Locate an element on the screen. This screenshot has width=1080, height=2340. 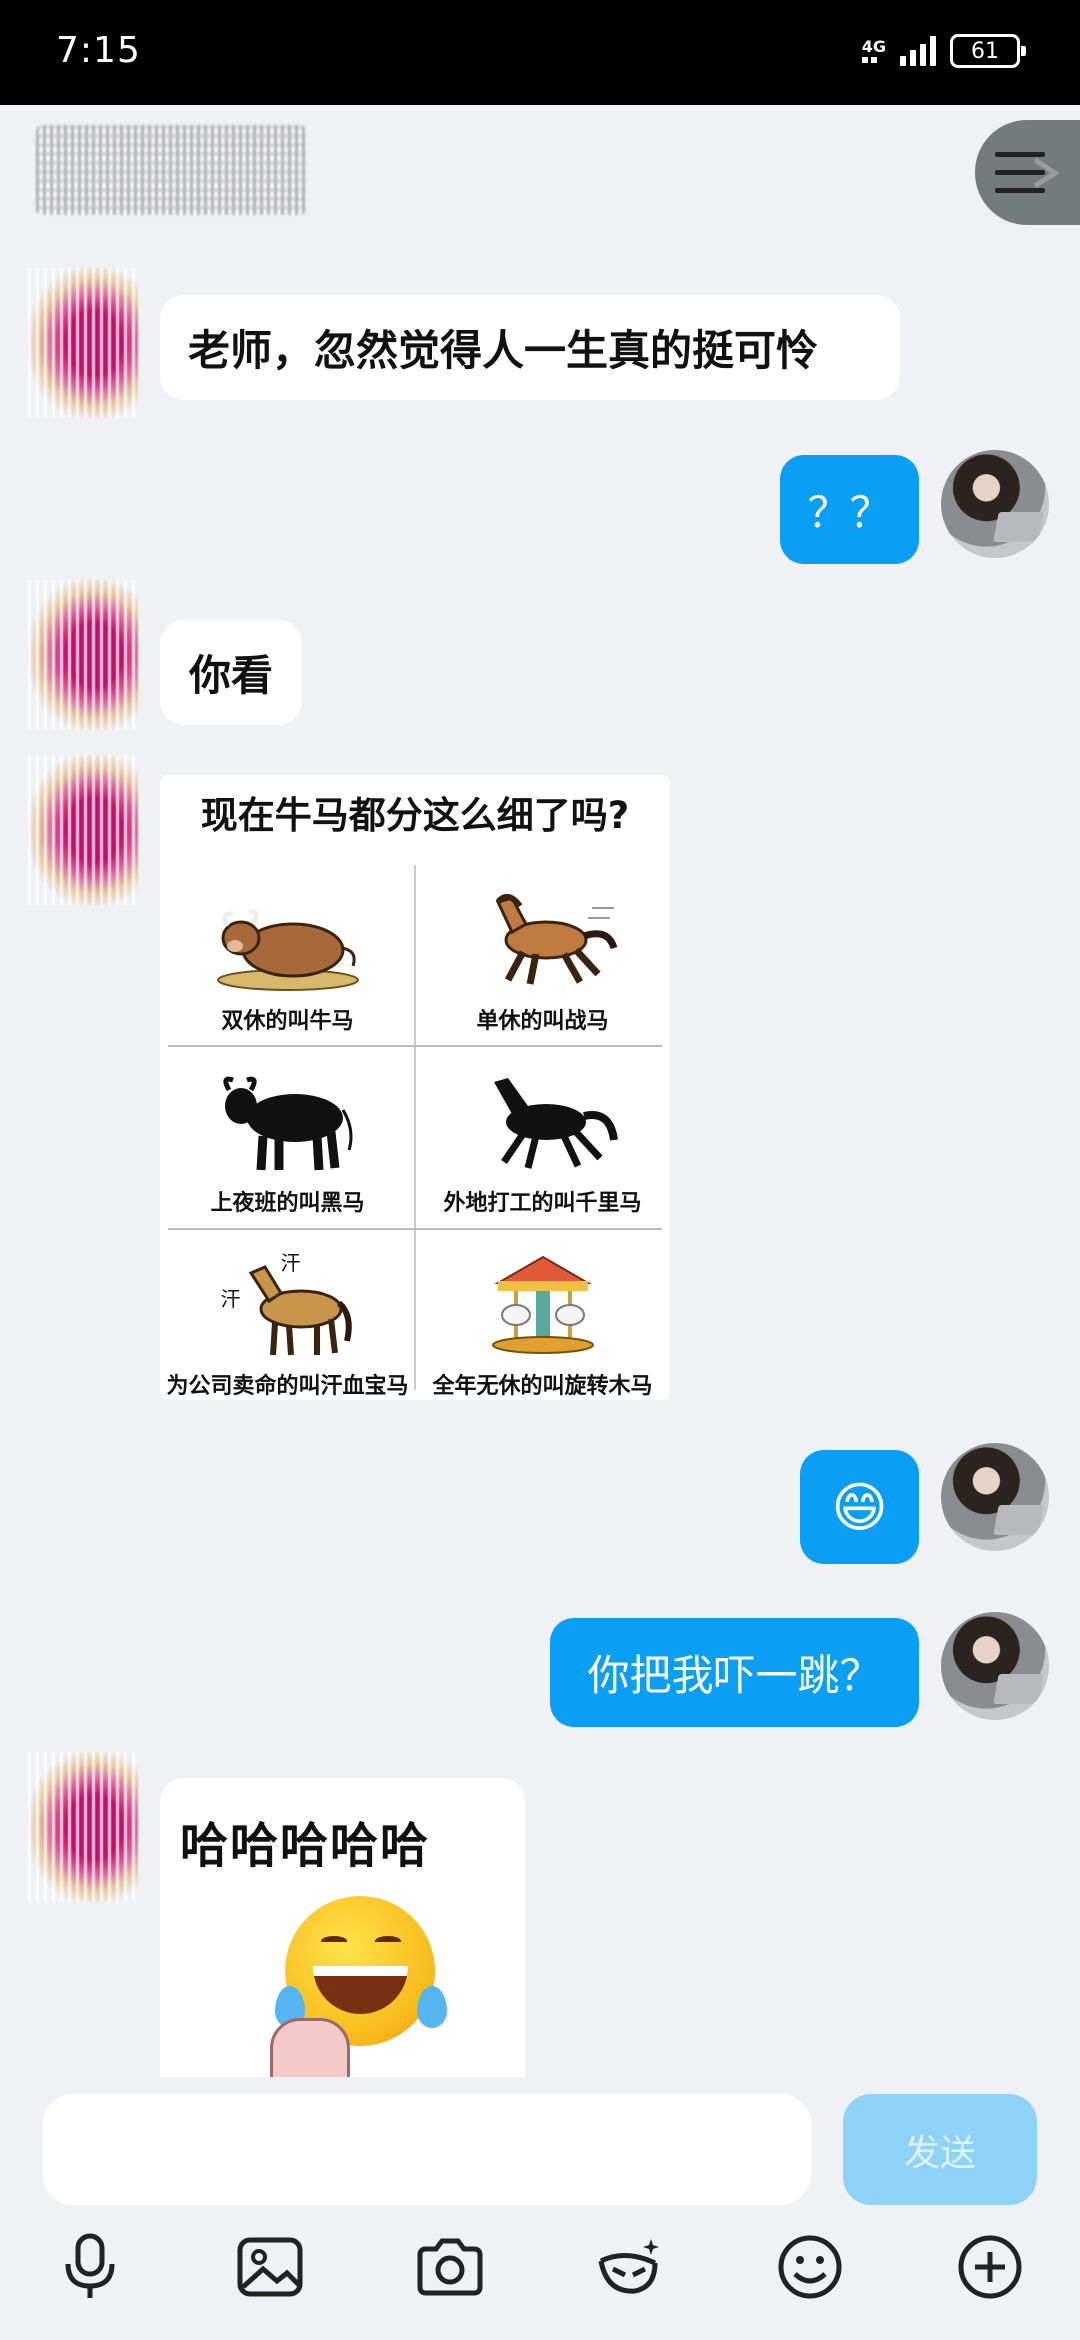
microphone-icon is located at coordinates (90, 2265).